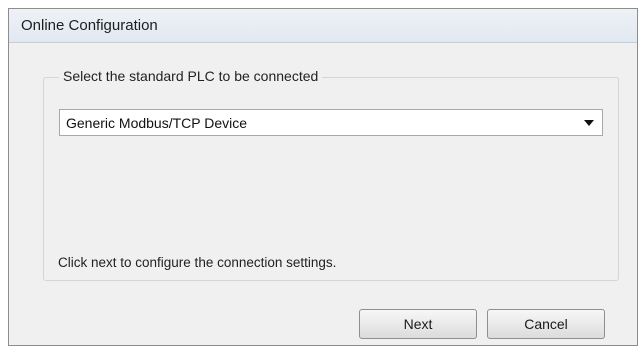  Describe the element at coordinates (418, 324) in the screenshot. I see `next-button: Next` at that location.